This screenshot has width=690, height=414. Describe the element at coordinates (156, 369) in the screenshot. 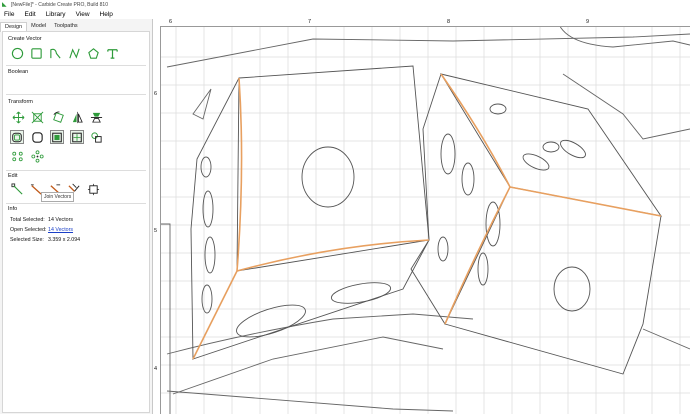

I see `ruler-label: 4` at that location.